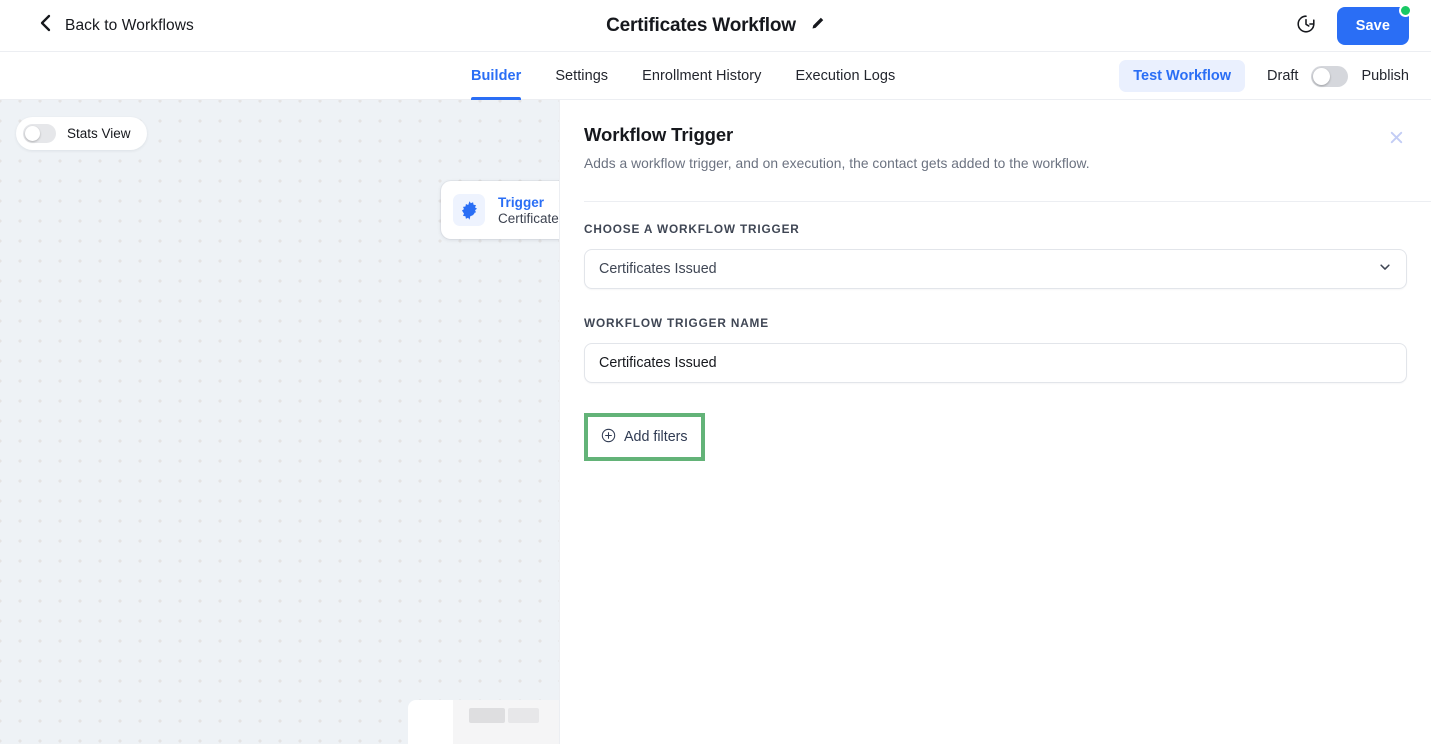  Describe the element at coordinates (1264, 76) in the screenshot. I see `tab-bar-actions: Test Workflow Draft Publish` at that location.